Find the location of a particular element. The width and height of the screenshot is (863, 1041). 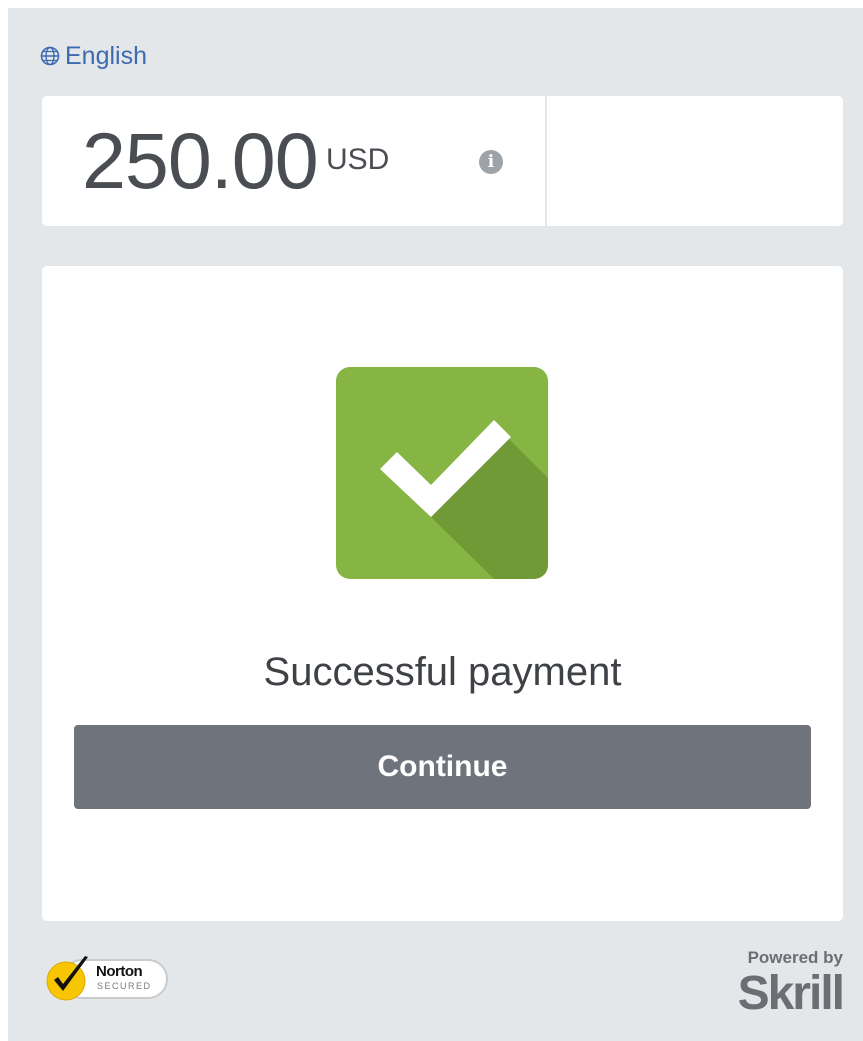

norton-check-icon is located at coordinates (67, 978).